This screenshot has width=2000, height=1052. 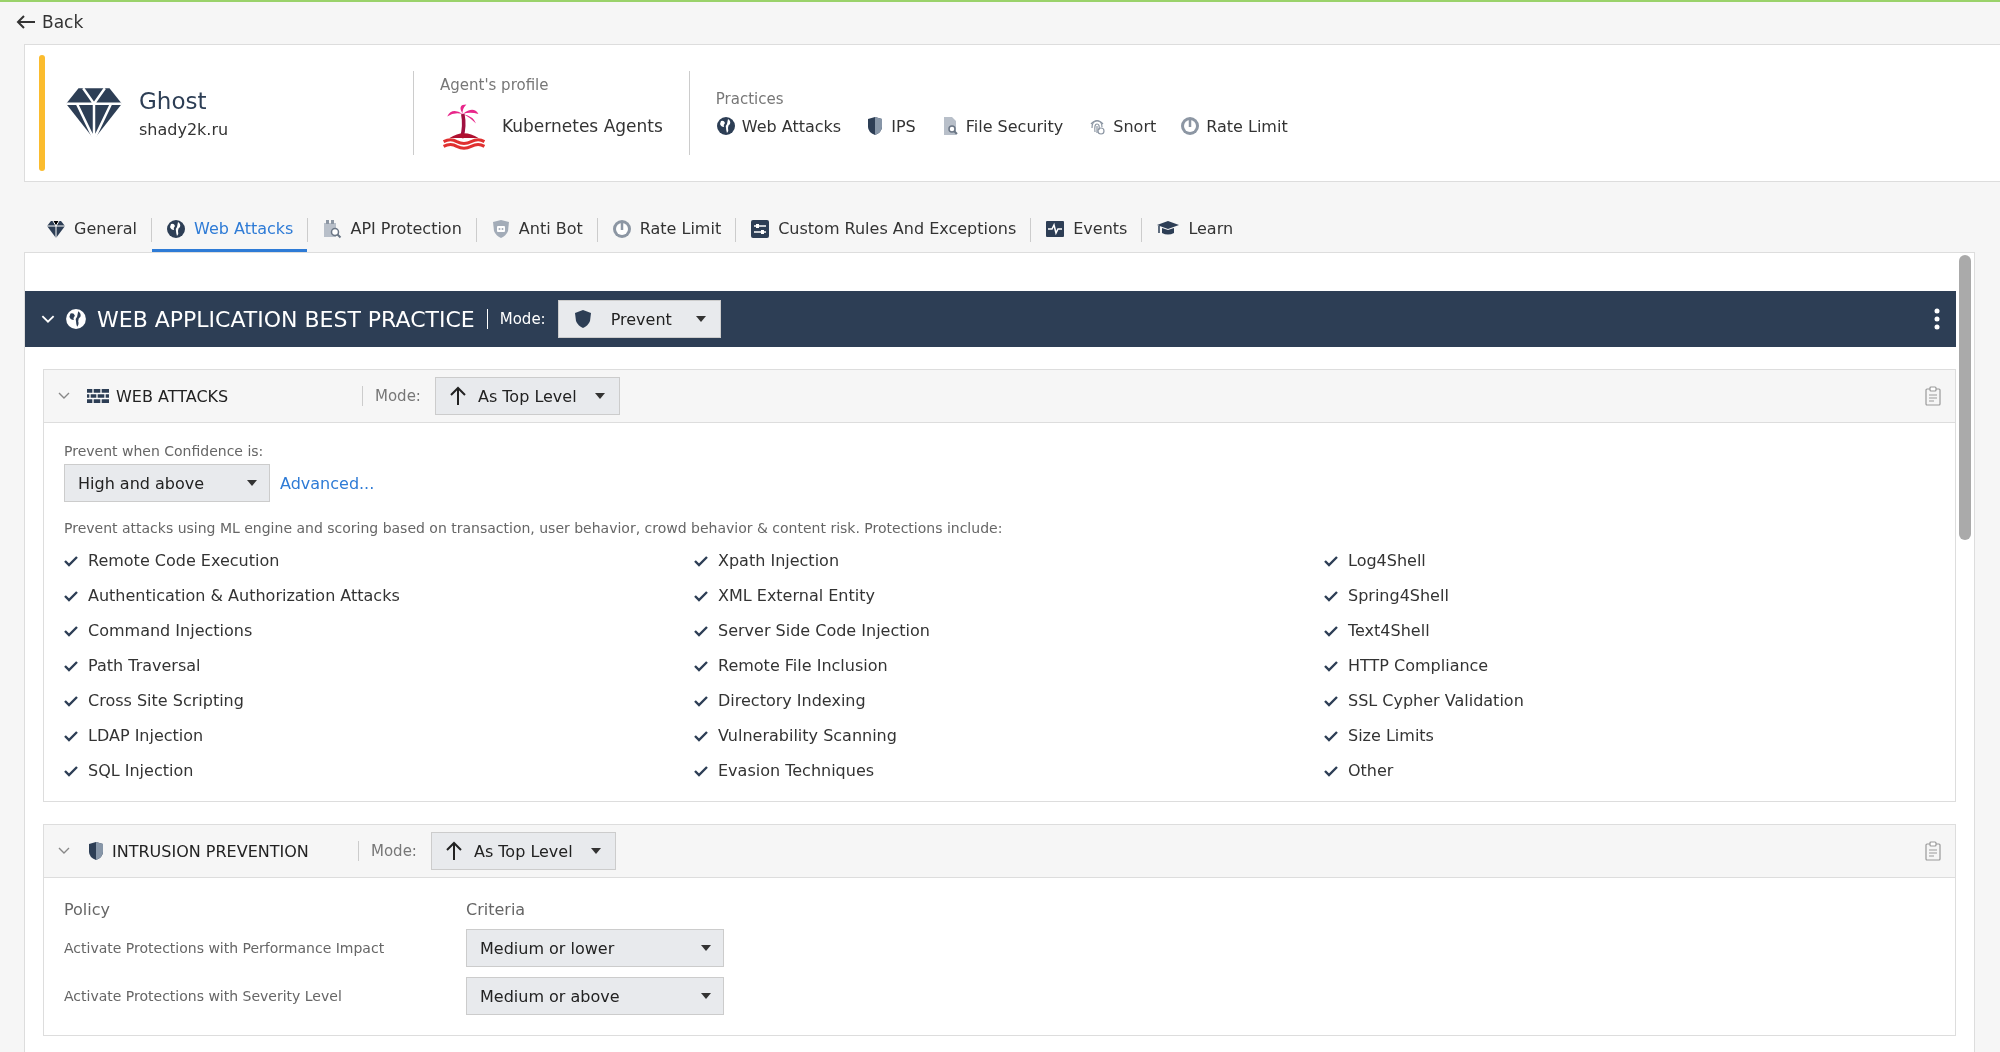 What do you see at coordinates (495, 85) in the screenshot?
I see `profile-heading: Agent's profile` at bounding box center [495, 85].